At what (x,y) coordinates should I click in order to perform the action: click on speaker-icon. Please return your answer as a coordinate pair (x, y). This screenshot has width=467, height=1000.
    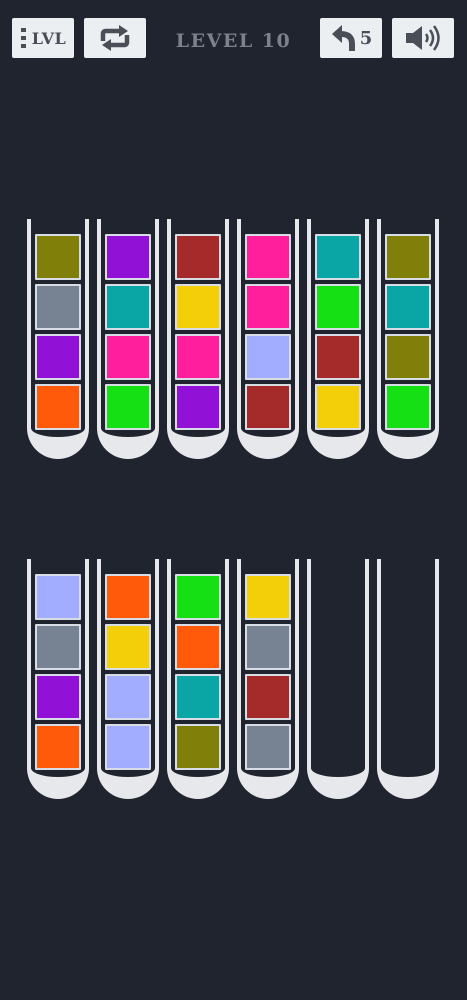
    Looking at the image, I should click on (423, 38).